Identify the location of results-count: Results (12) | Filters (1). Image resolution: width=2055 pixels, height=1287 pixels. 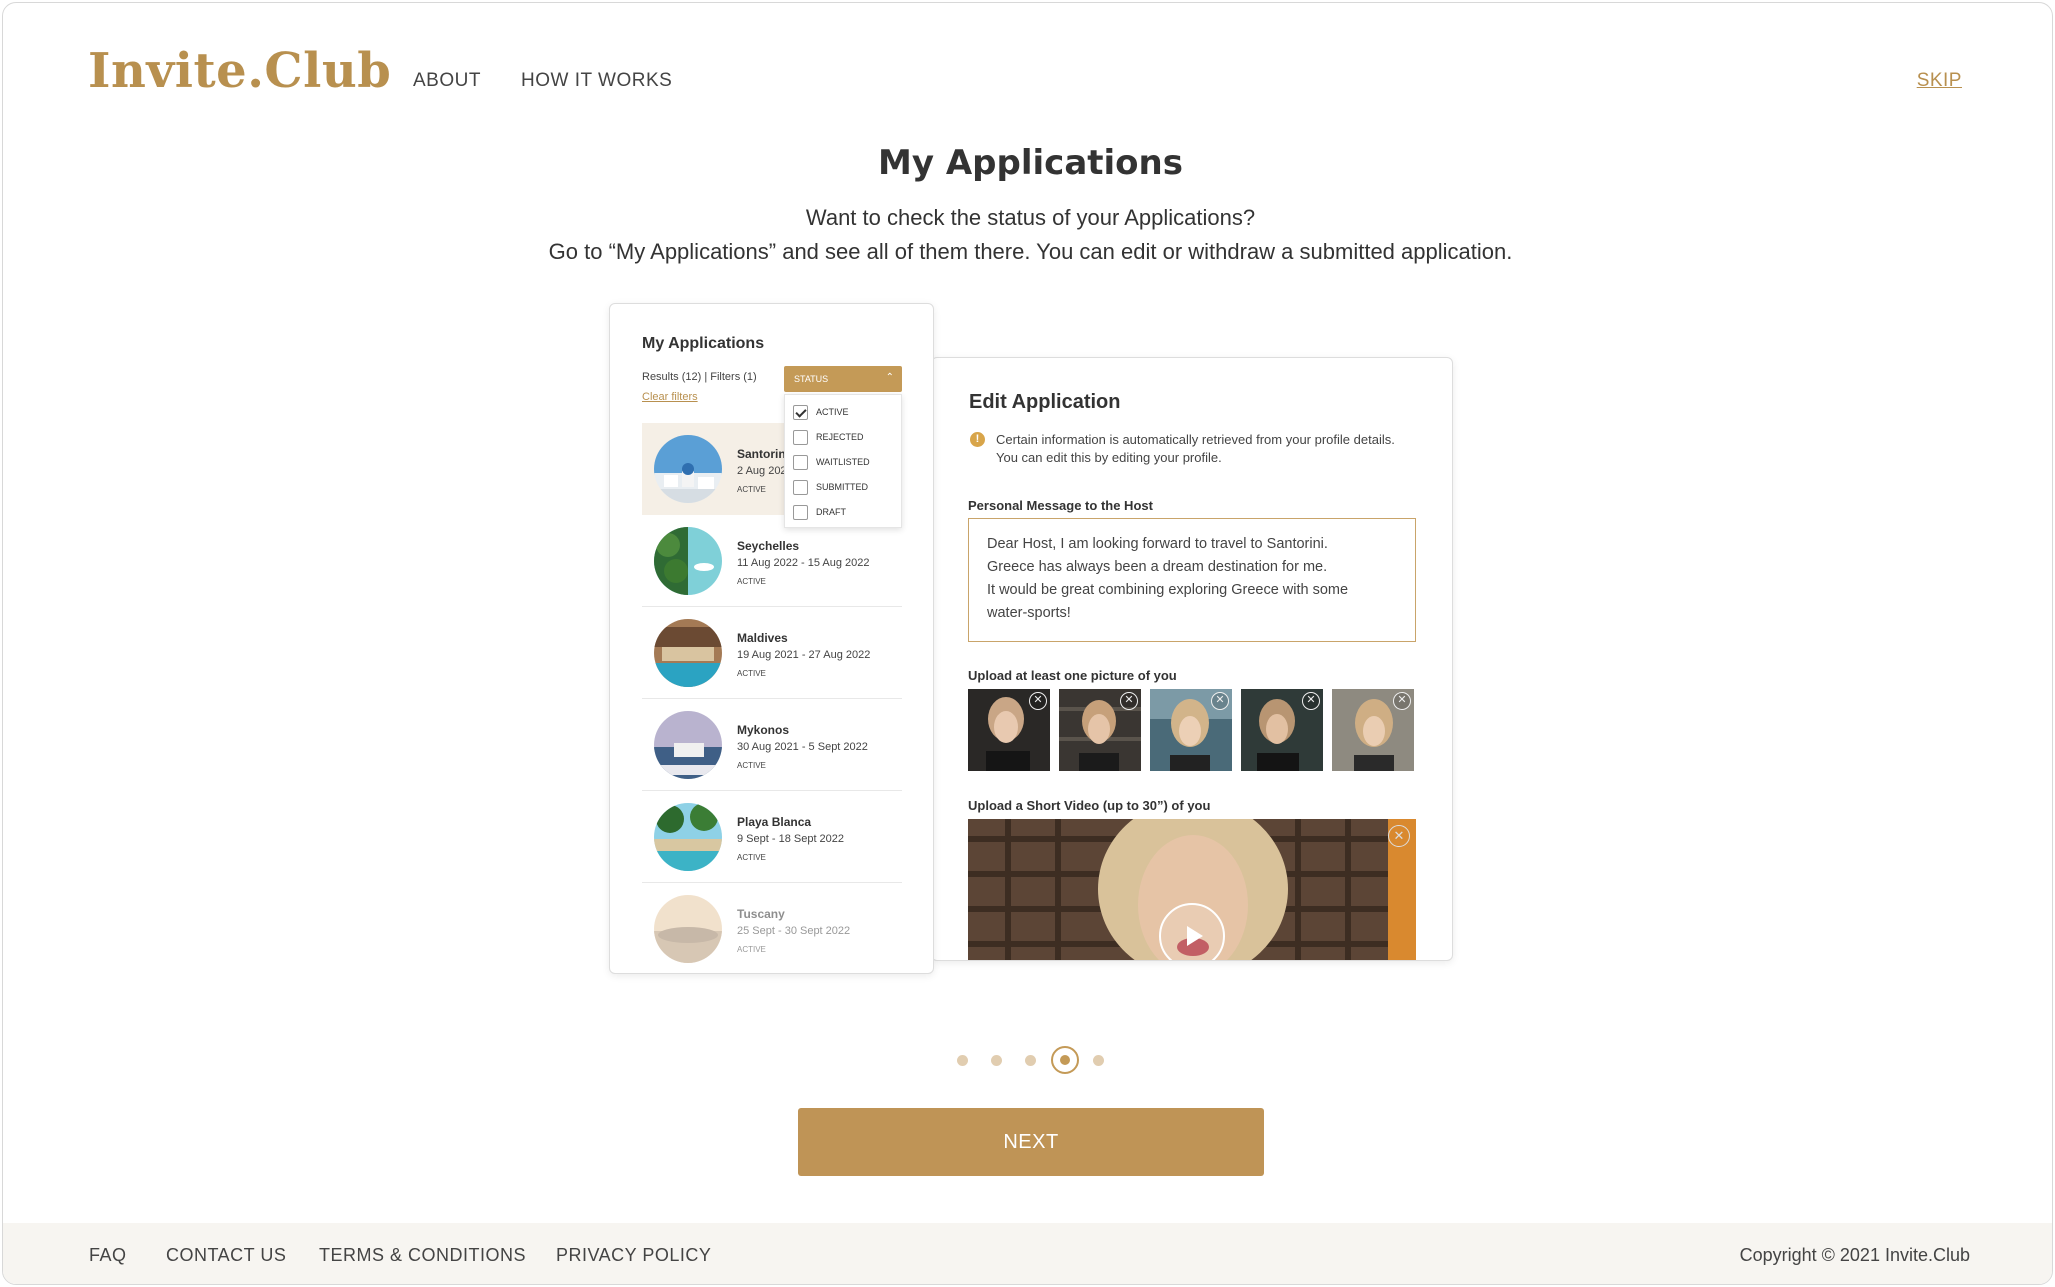
(699, 377).